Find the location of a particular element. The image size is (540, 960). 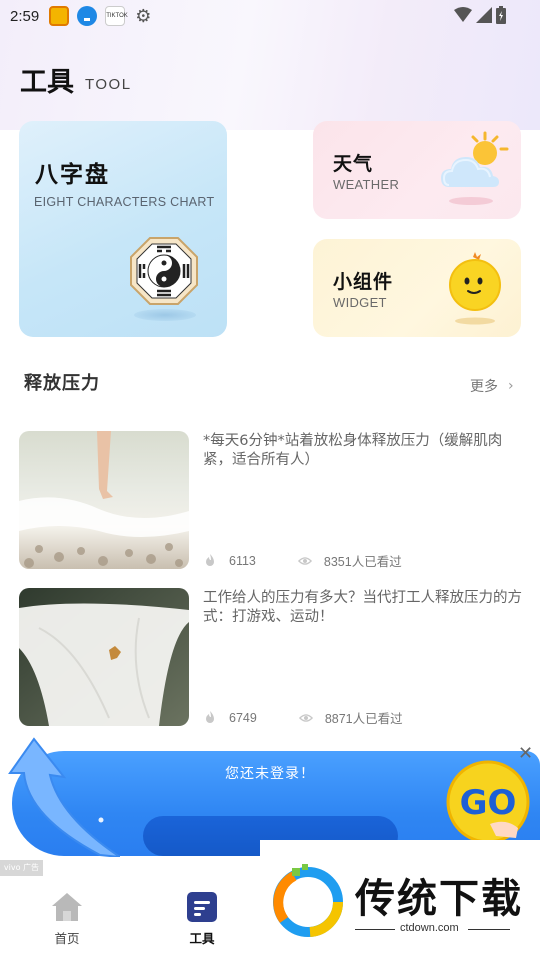

article-title: *每天6分钟*站着放松身体释放压力（缓解肌肉紧，适合所有人） is located at coordinates (353, 450).